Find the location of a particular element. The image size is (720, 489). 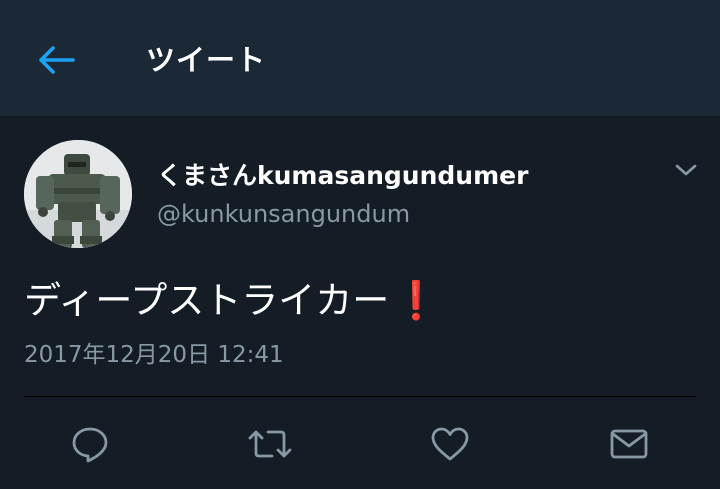

display-name: くまさんkumasangundumer is located at coordinates (342, 176).